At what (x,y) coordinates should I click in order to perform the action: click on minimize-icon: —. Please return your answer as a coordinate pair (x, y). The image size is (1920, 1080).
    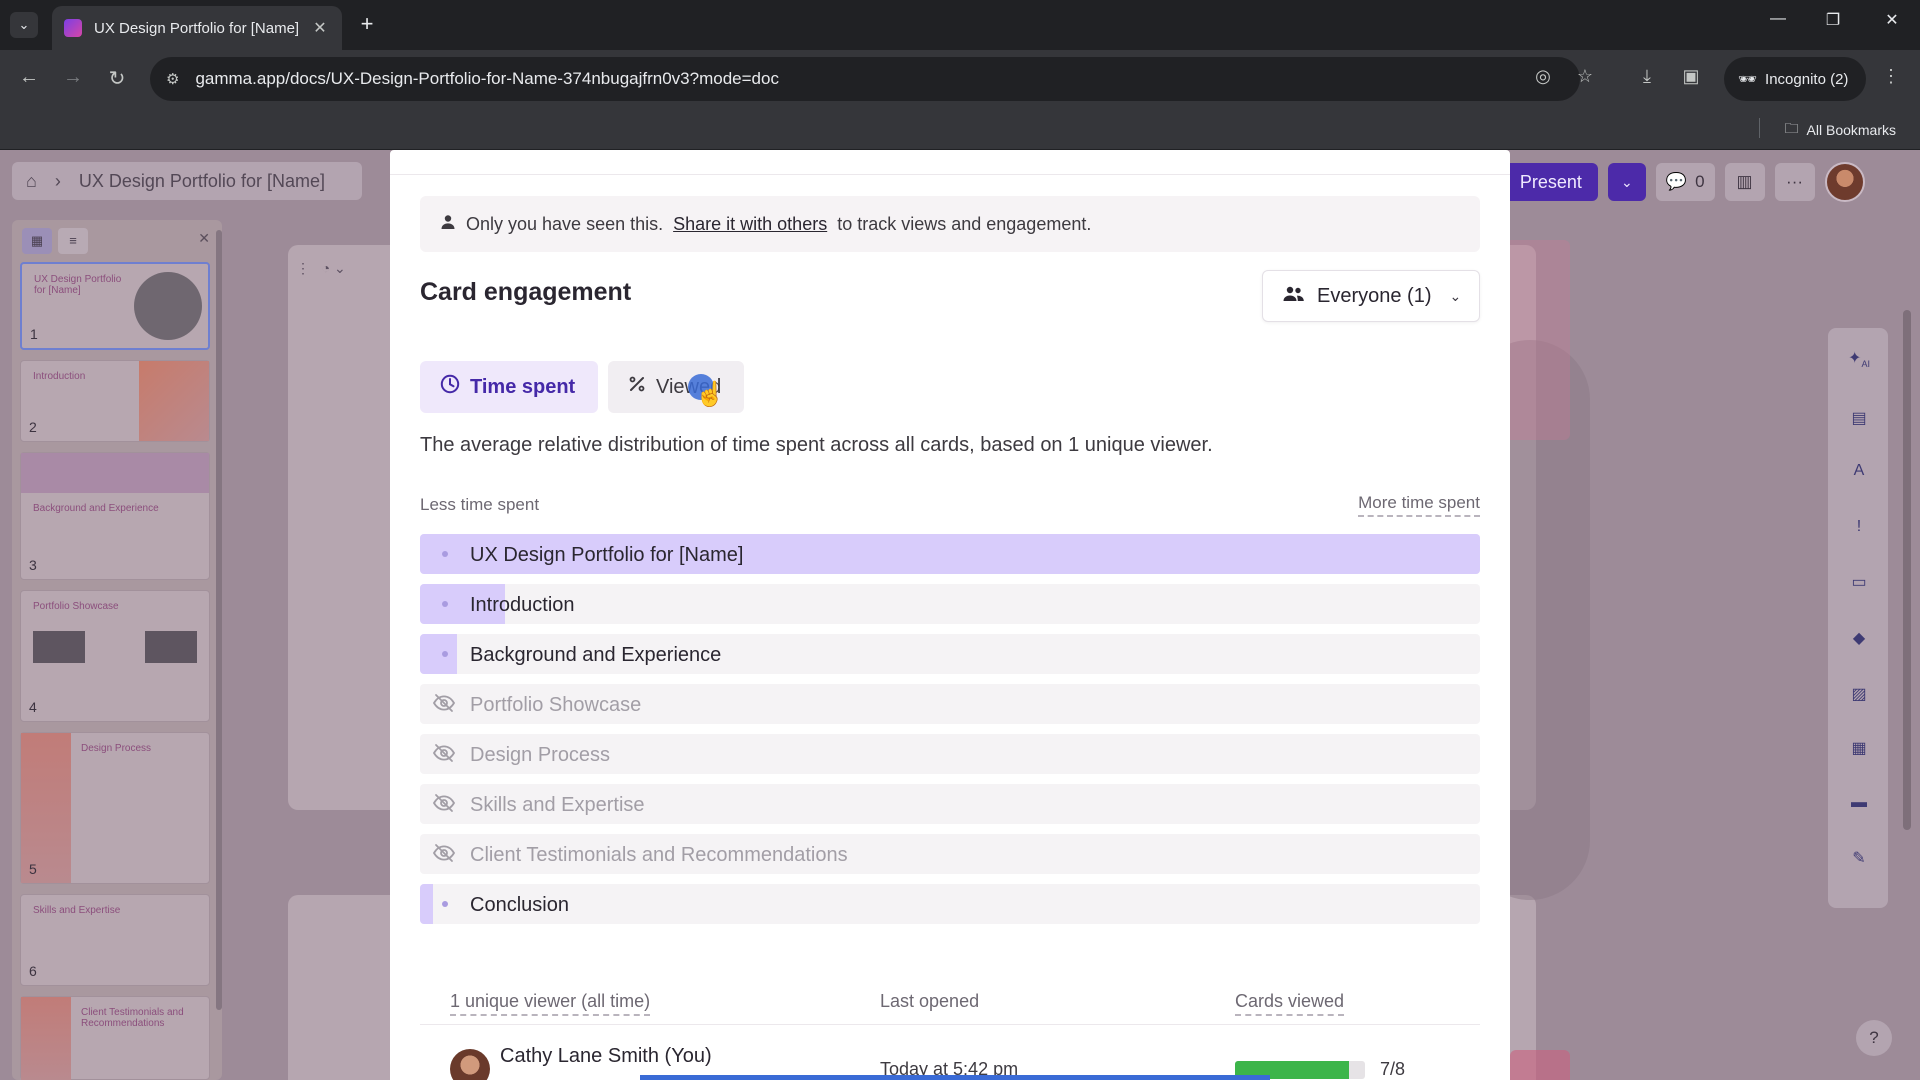
    Looking at the image, I should click on (1778, 19).